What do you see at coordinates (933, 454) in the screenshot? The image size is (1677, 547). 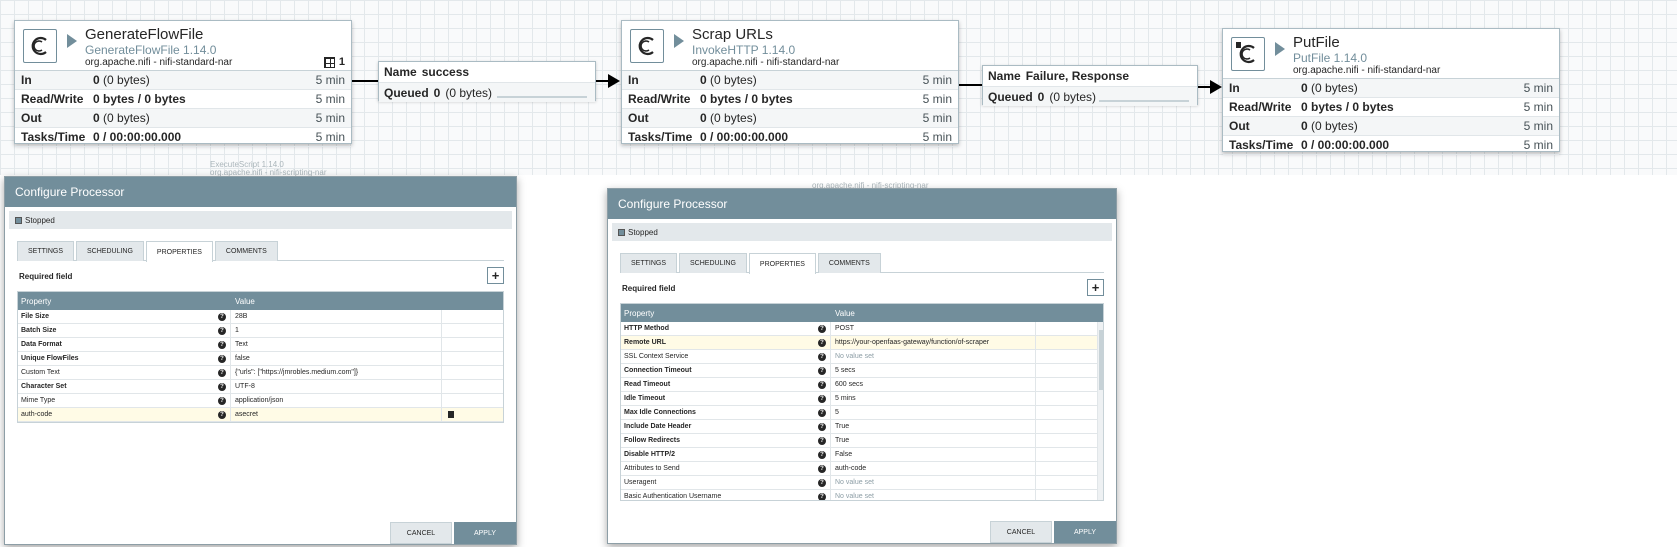 I see `property-value: False` at bounding box center [933, 454].